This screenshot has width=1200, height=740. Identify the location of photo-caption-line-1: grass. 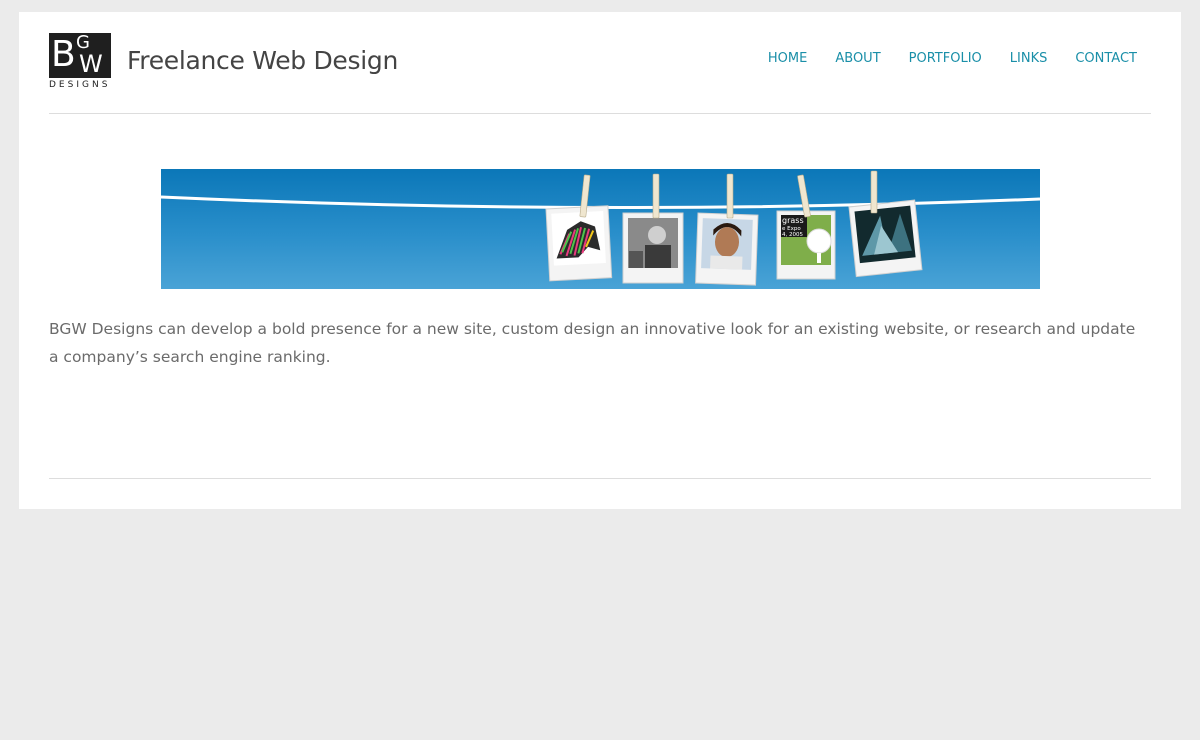
(793, 220).